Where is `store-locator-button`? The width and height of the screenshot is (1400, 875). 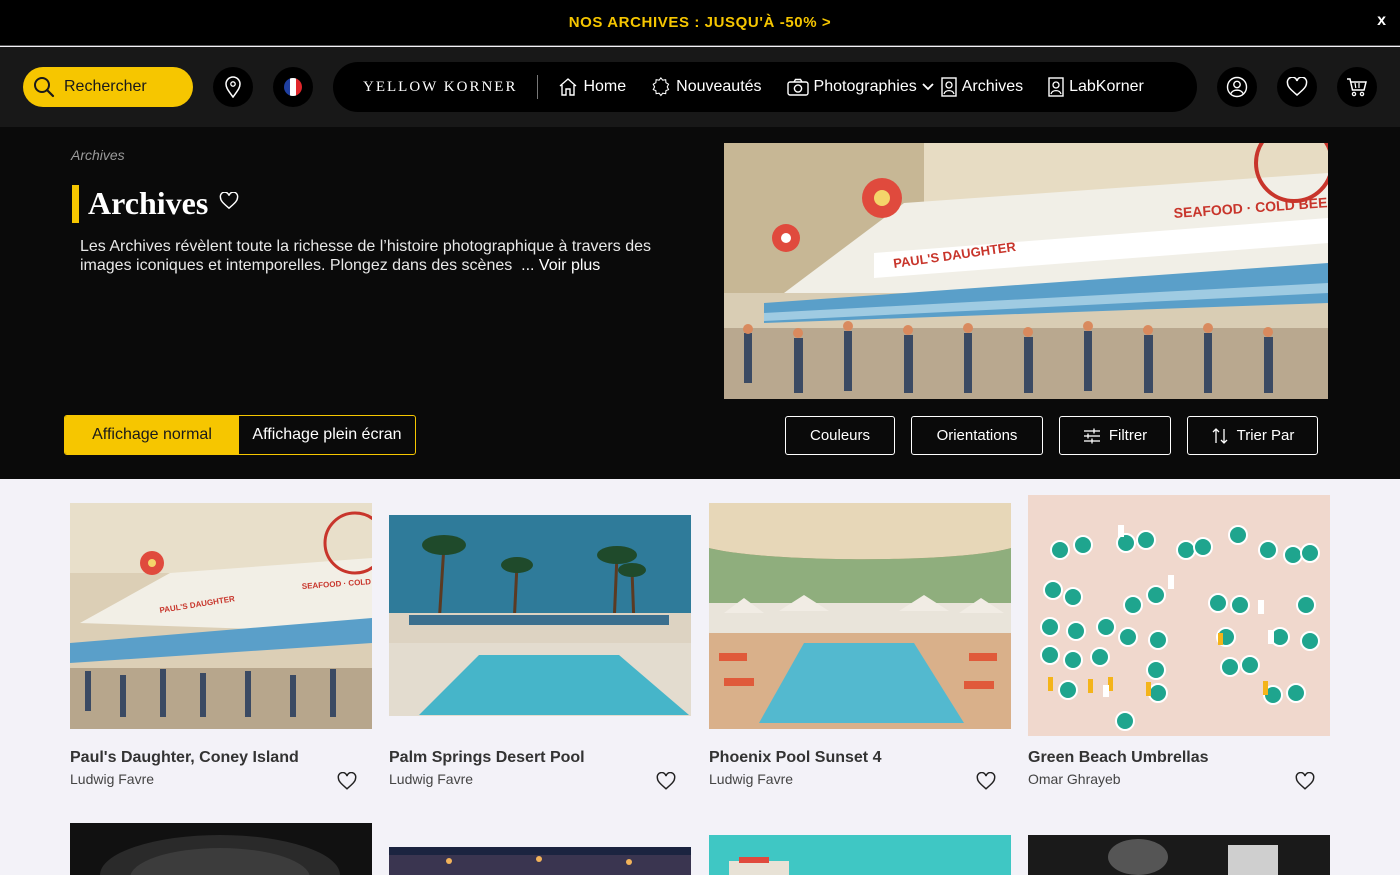
store-locator-button is located at coordinates (233, 87).